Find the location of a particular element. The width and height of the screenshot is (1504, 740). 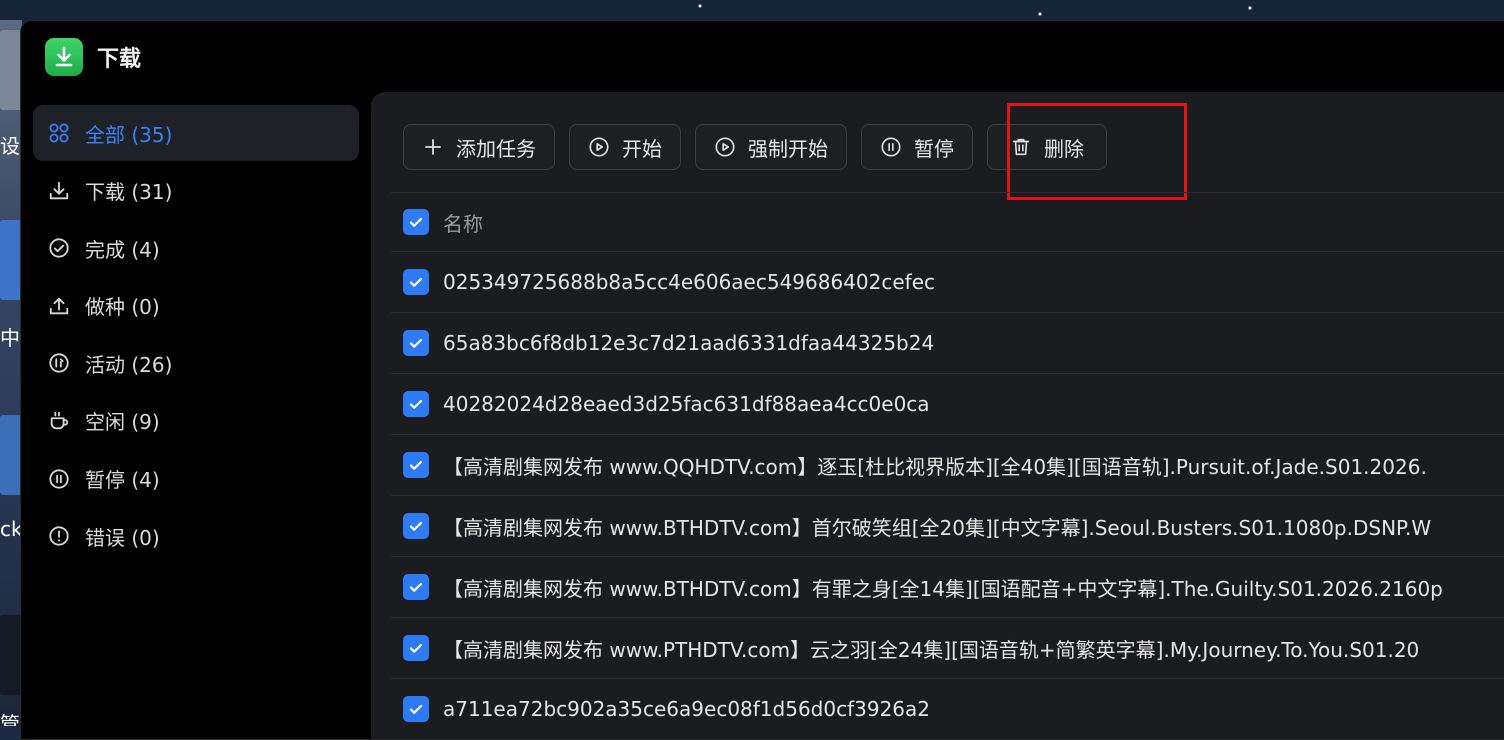

sidebar-item-seeding: 做种 (0) is located at coordinates (196, 306).